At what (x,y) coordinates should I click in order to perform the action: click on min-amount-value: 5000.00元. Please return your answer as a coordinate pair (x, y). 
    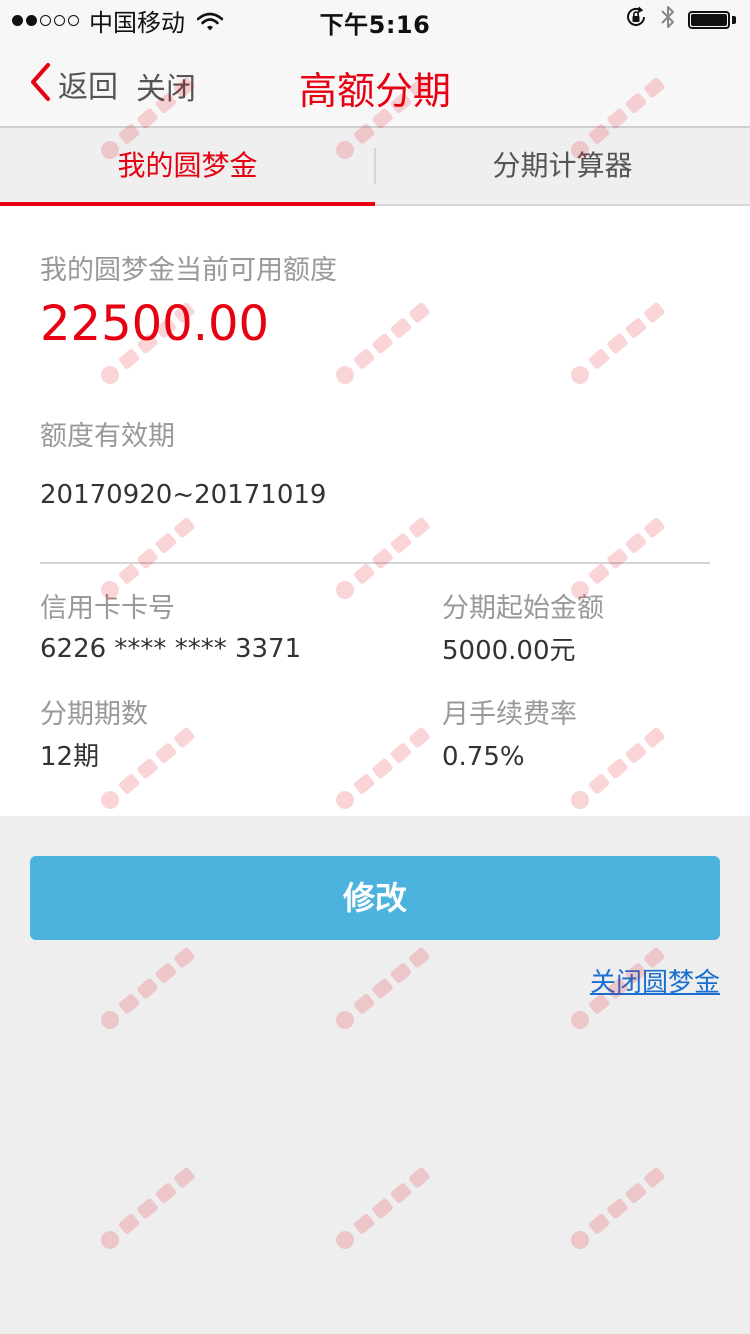
    Looking at the image, I should click on (509, 651).